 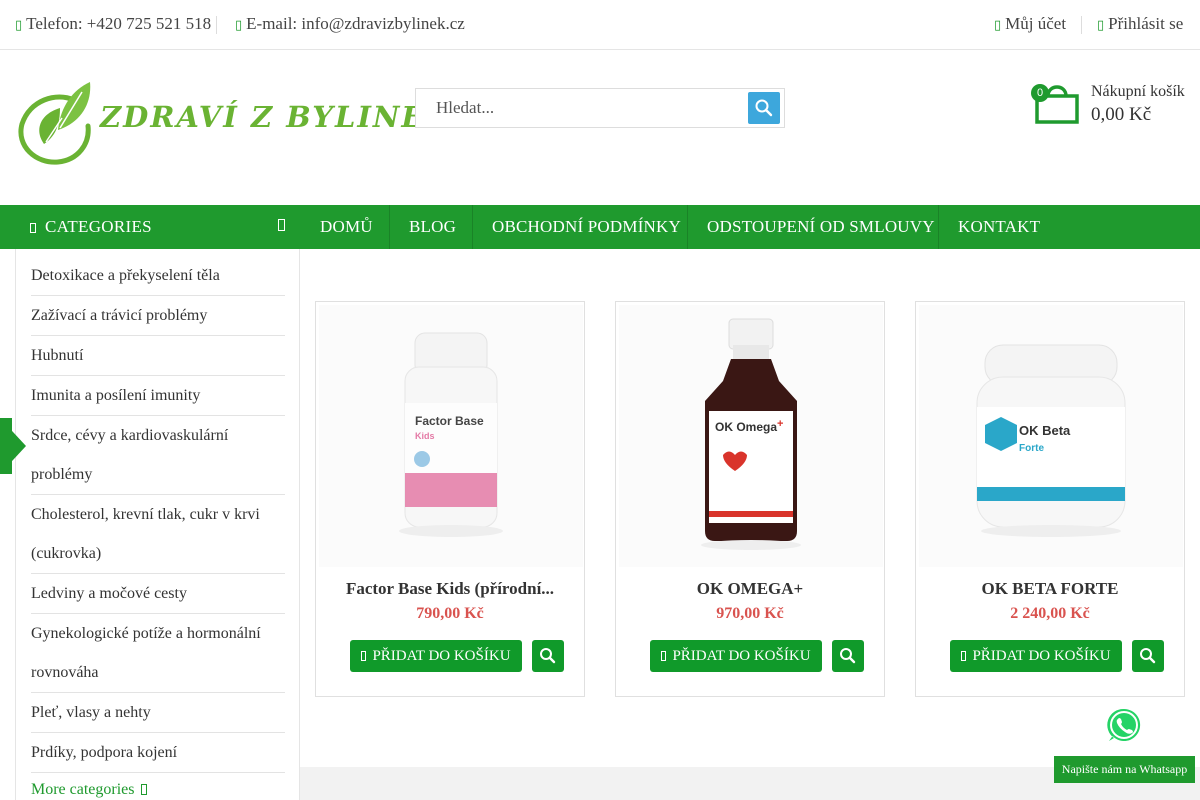 I want to click on bottle-label-sub: +, so click(x=780, y=424).